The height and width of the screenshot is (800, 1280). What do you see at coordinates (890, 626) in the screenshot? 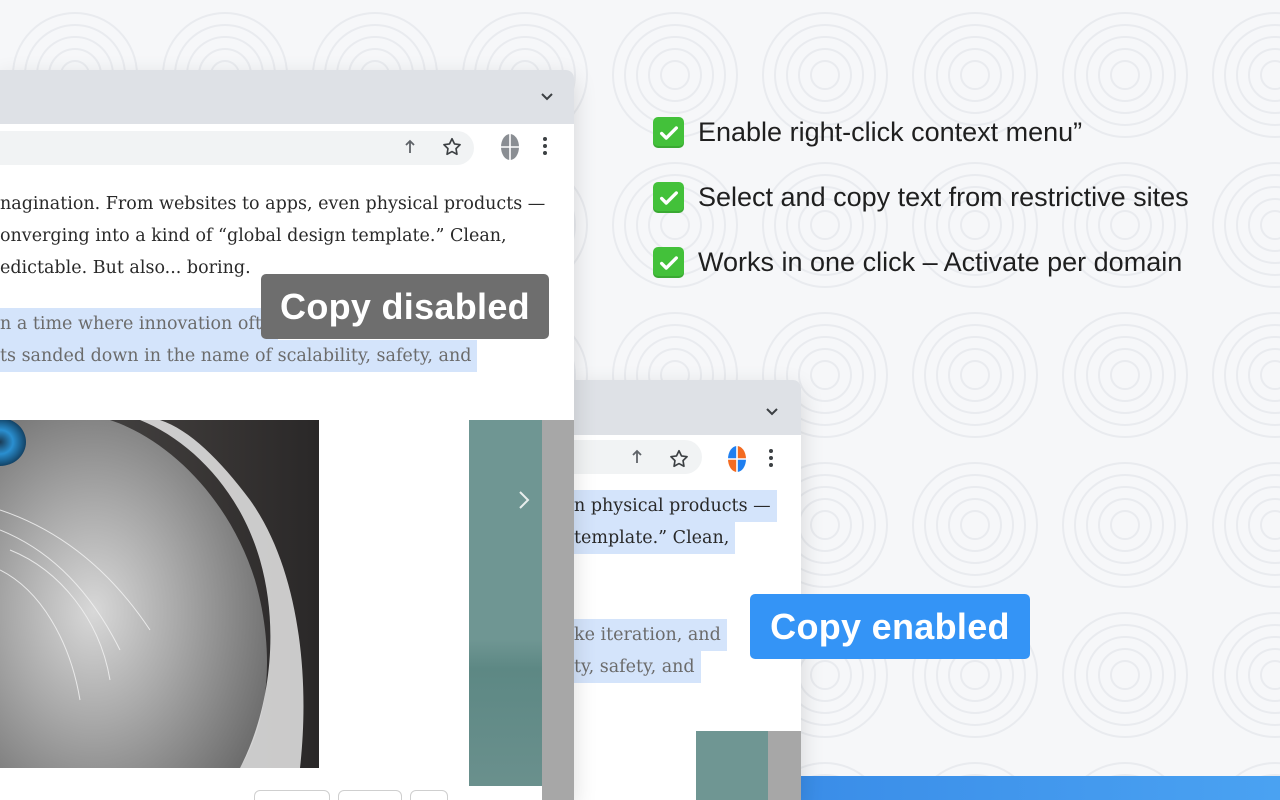
I see `copy-enabled-badge: Copy enabled` at bounding box center [890, 626].